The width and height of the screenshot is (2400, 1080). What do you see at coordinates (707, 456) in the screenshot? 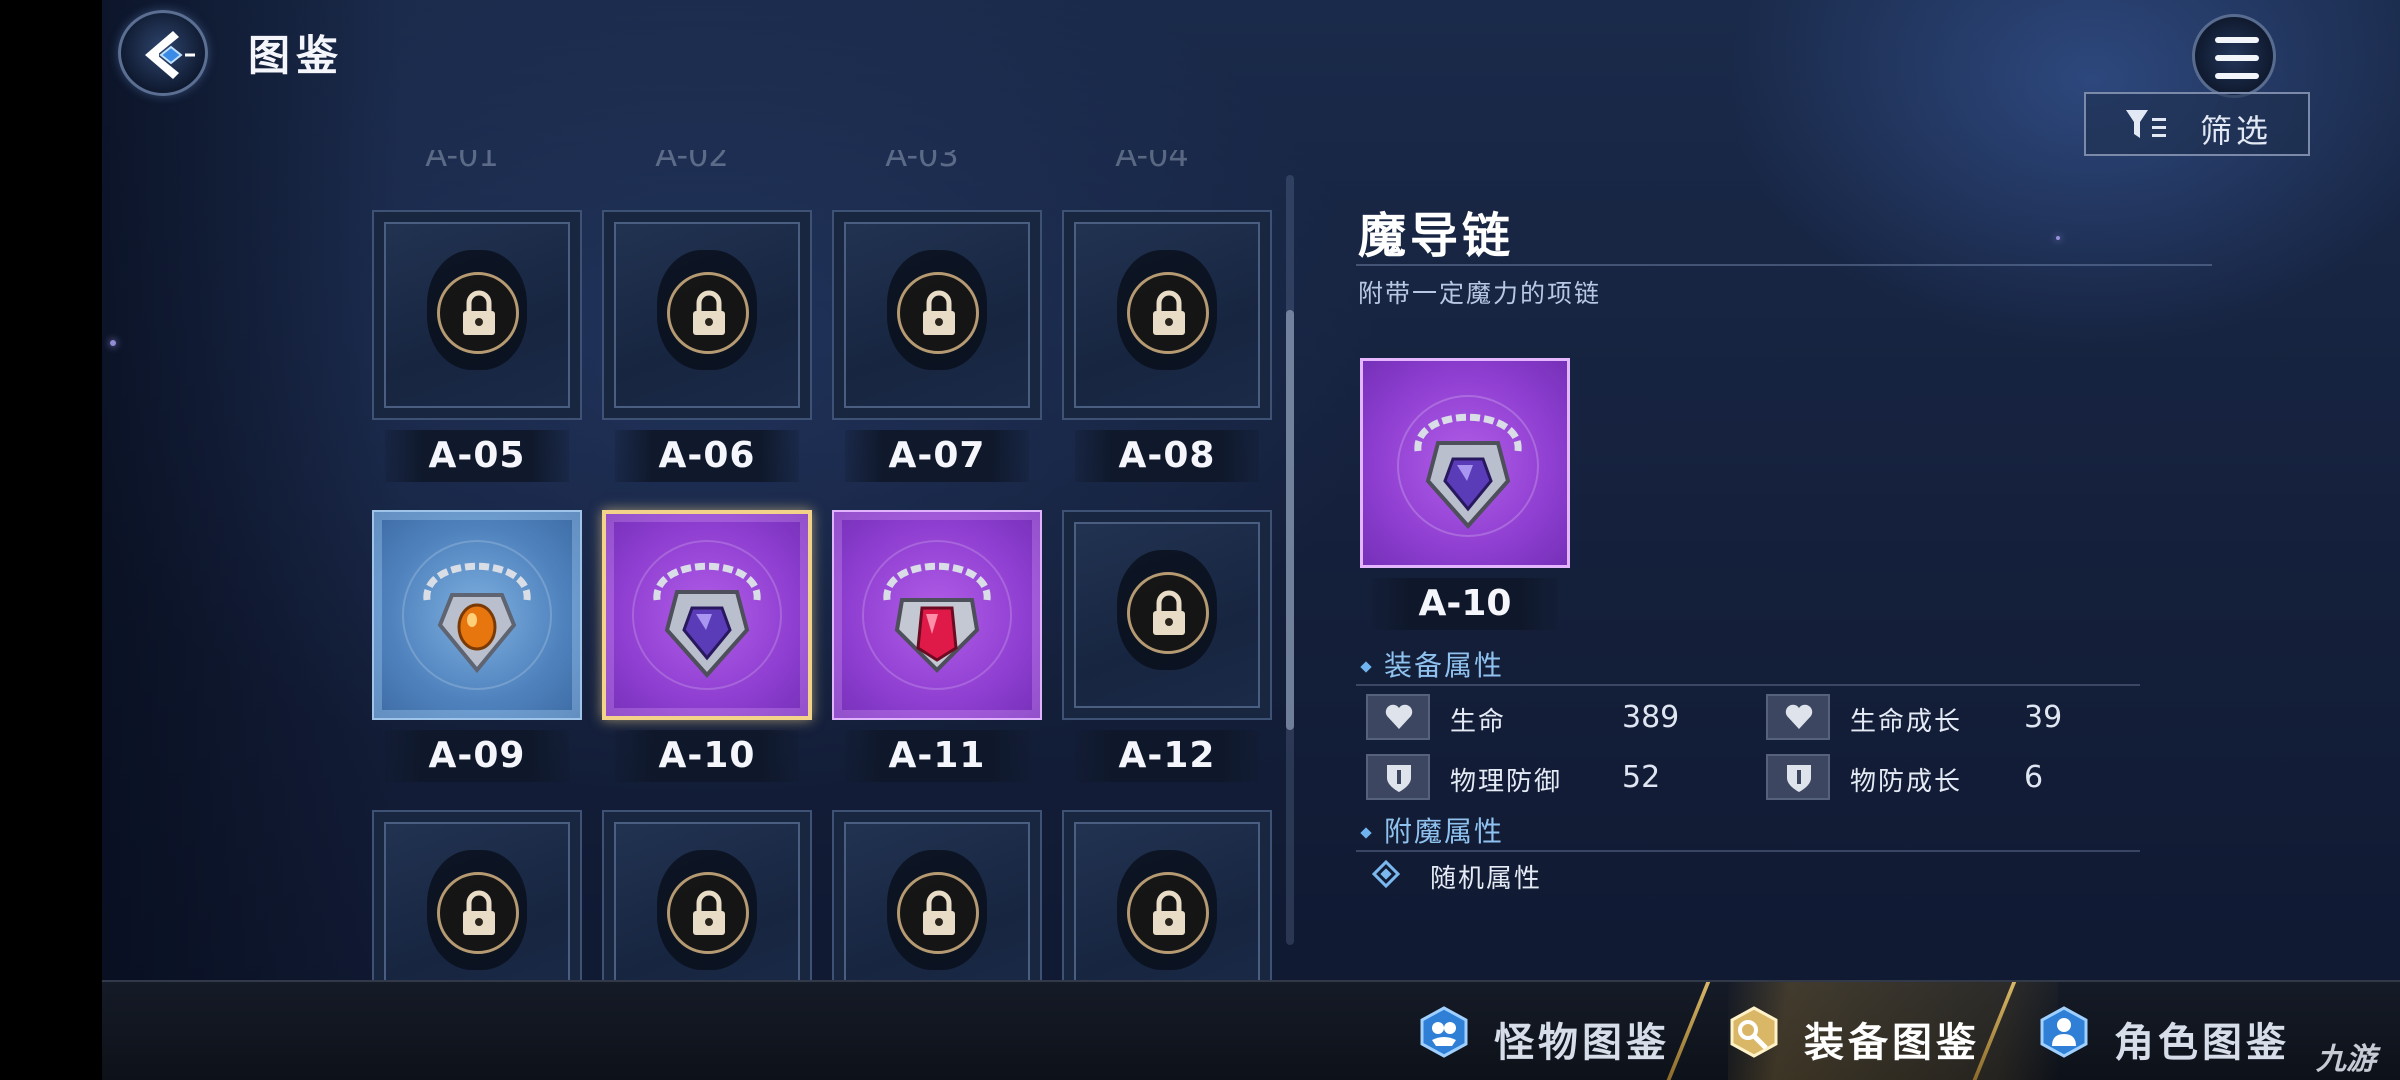
I see `card-code-label: A-06` at bounding box center [707, 456].